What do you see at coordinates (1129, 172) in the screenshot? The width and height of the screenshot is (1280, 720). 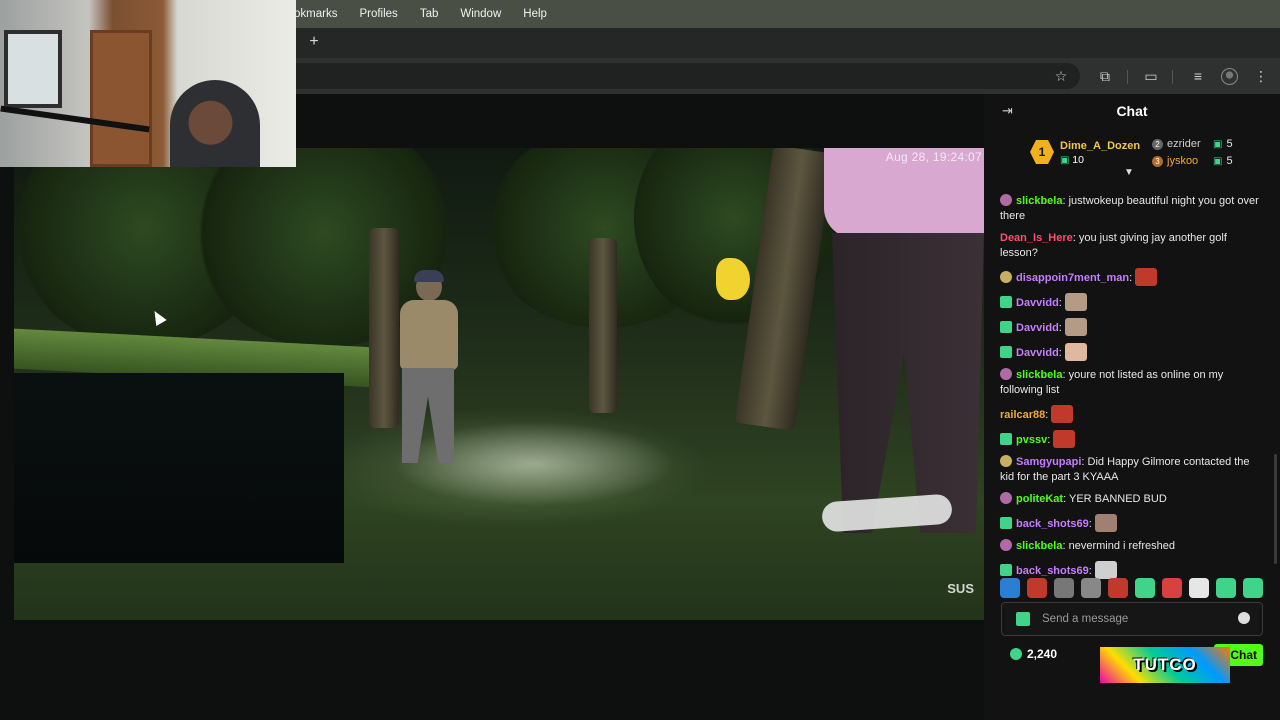 I see `expand-leaderboard-icon: ▼` at bounding box center [1129, 172].